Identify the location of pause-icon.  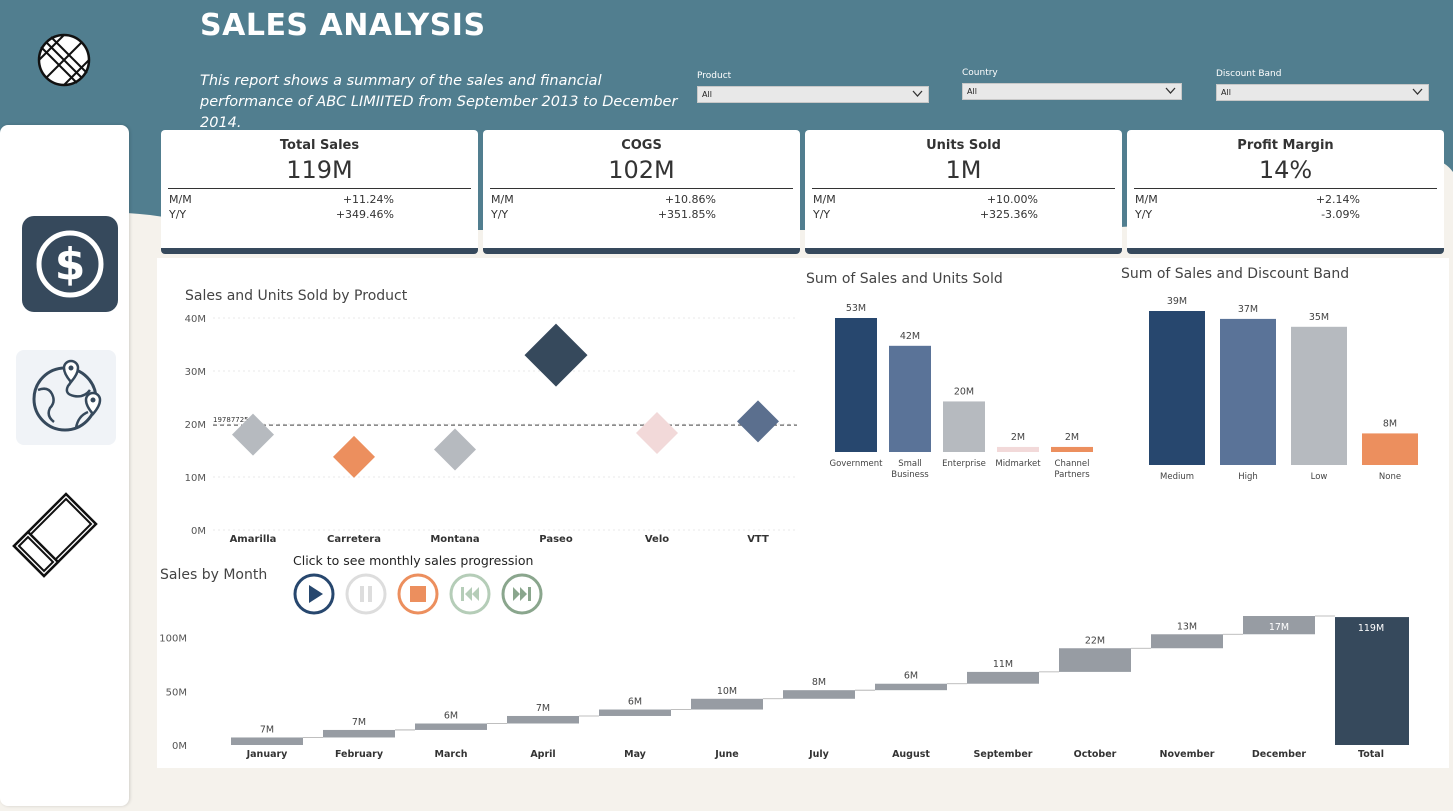
(366, 594).